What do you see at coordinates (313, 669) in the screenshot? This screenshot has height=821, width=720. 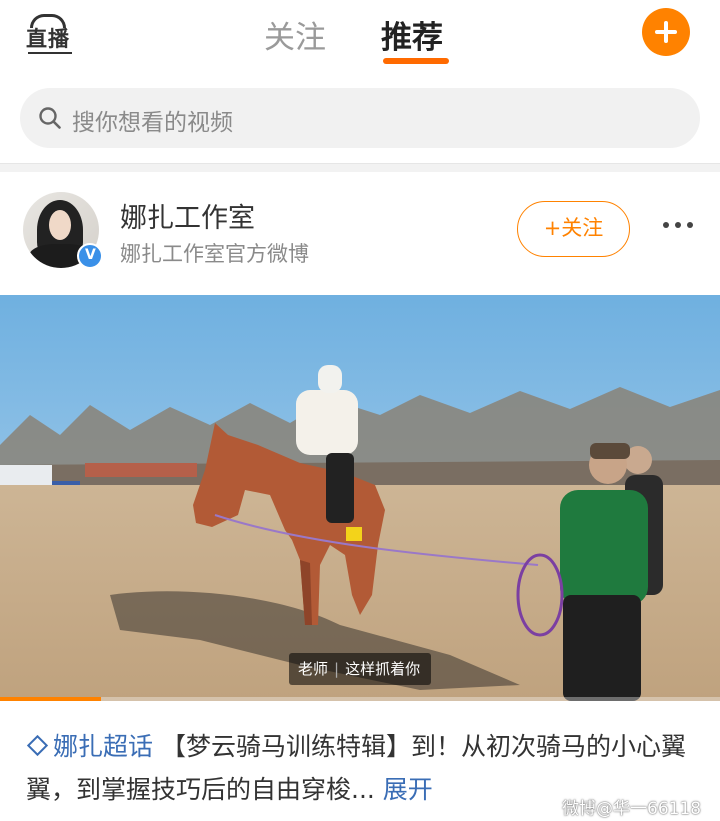 I see `caption-speaker: 老师` at bounding box center [313, 669].